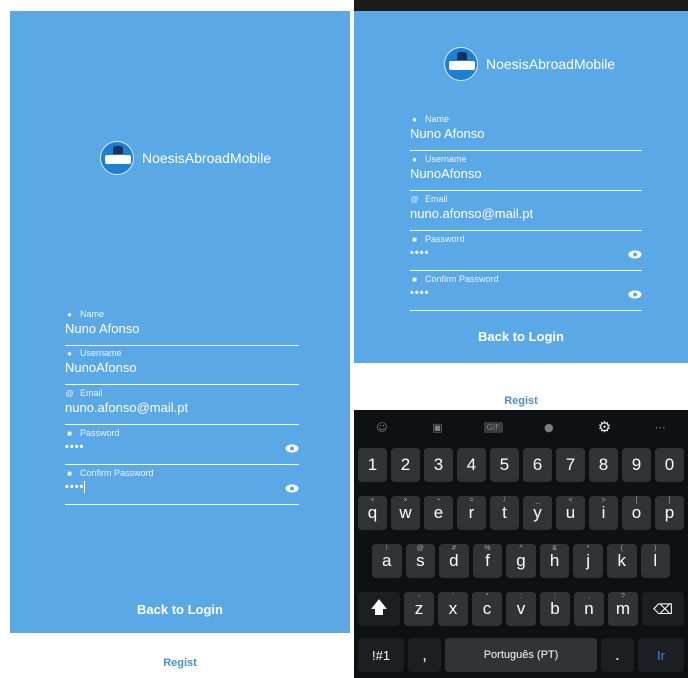 This screenshot has height=678, width=688. Describe the element at coordinates (623, 609) in the screenshot. I see `key-m: ? m` at that location.